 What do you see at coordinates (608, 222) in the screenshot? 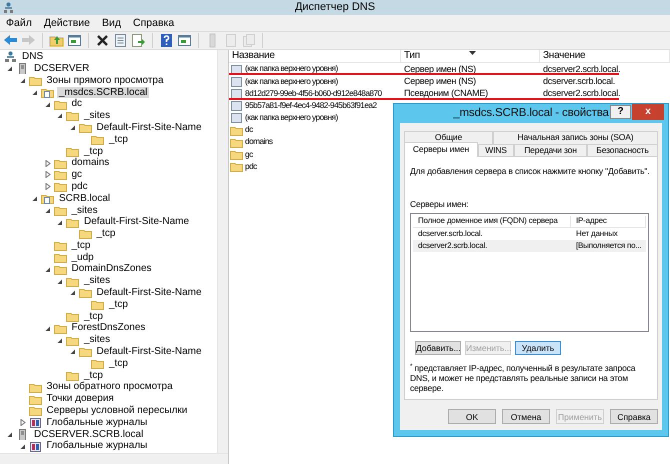
I see `column-header: IP-адрес` at bounding box center [608, 222].